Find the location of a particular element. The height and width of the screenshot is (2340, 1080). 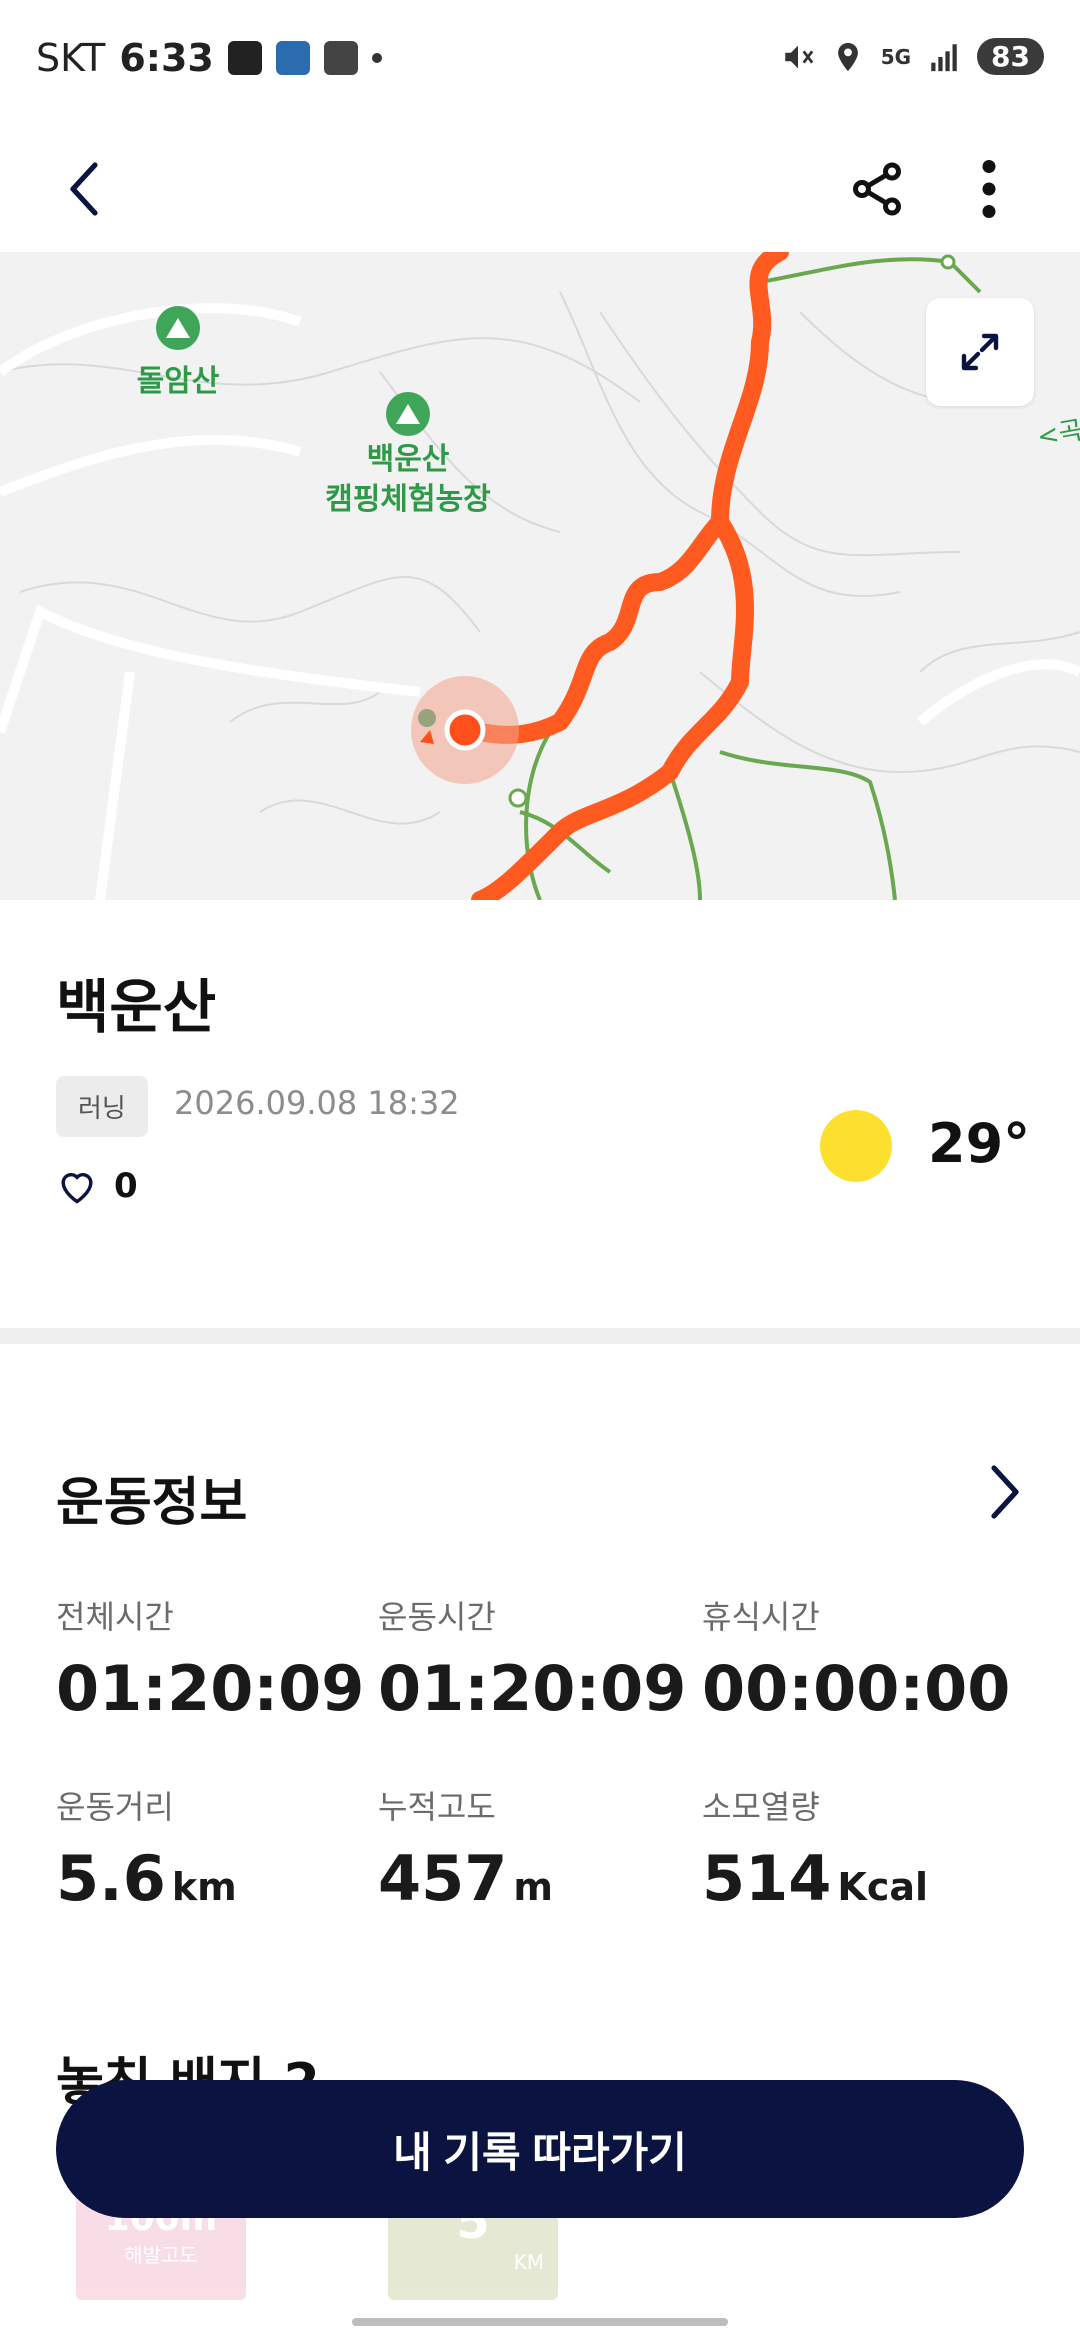

back-button is located at coordinates (85, 189).